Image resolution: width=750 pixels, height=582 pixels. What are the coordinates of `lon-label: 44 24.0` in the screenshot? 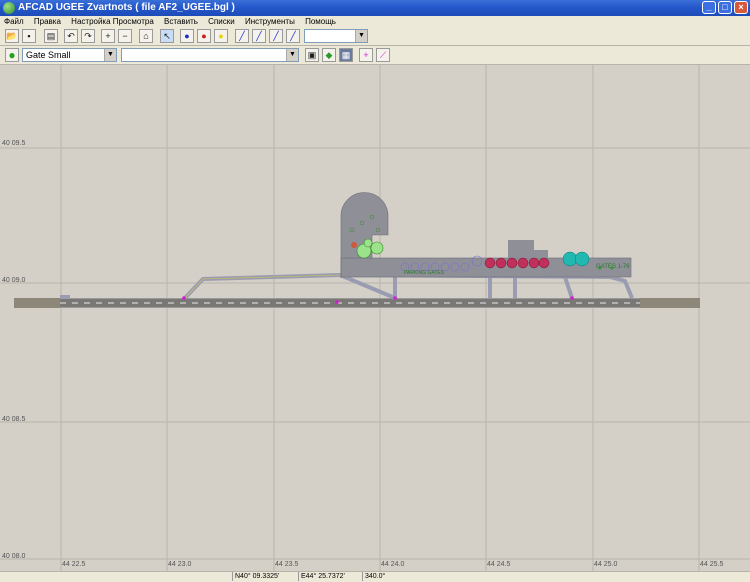 It's located at (393, 564).